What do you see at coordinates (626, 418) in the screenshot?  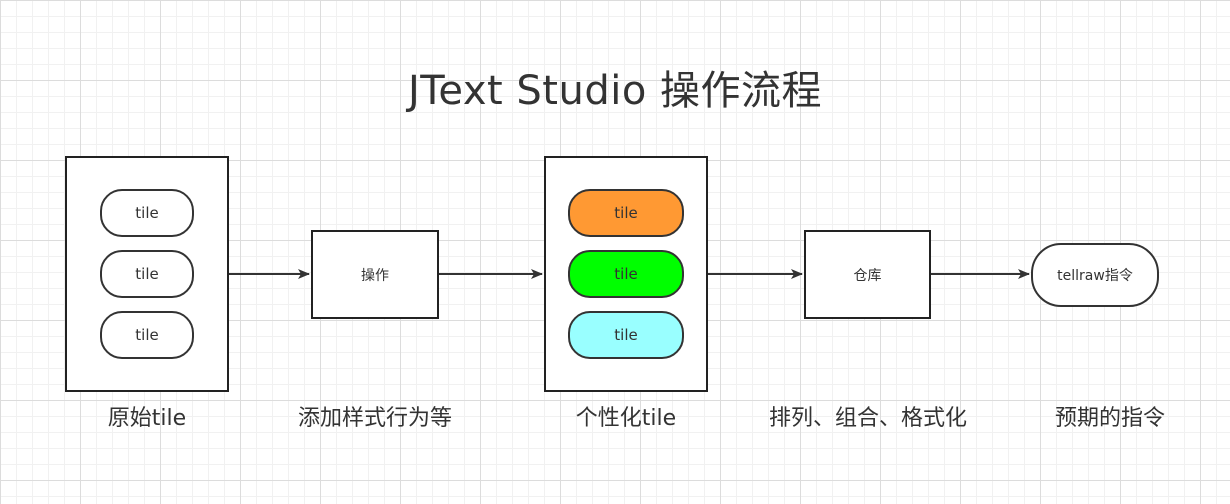 I see `caption-custom-tiles: 个性化tile` at bounding box center [626, 418].